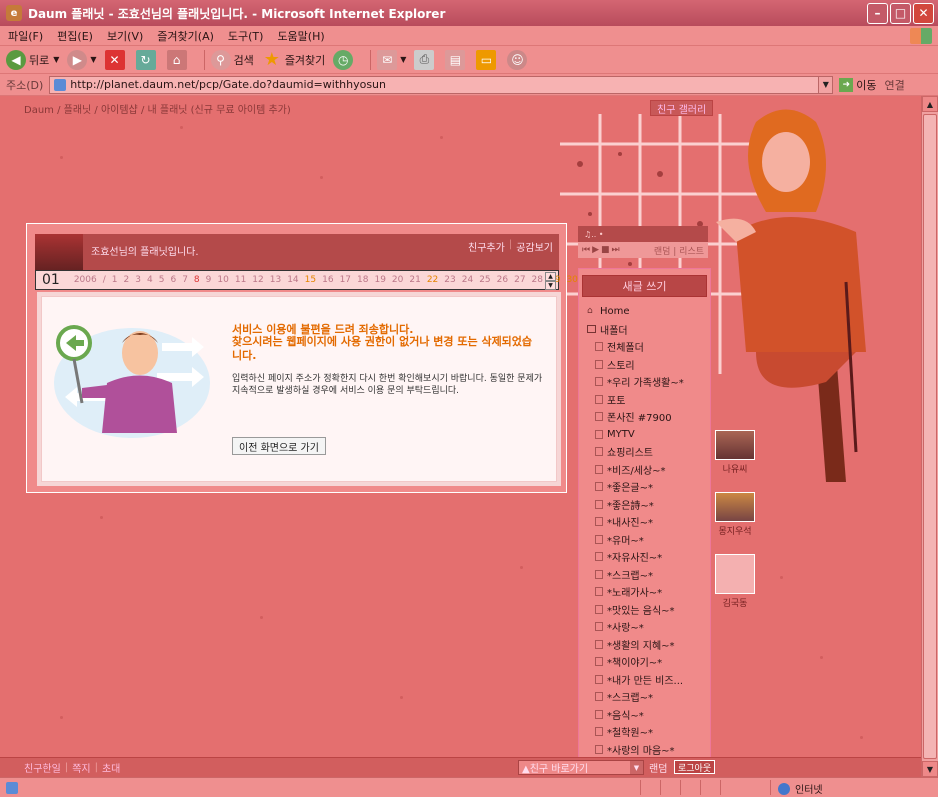 This screenshot has width=938, height=797. Describe the element at coordinates (658, 767) in the screenshot. I see `random-link: 랜덤` at that location.